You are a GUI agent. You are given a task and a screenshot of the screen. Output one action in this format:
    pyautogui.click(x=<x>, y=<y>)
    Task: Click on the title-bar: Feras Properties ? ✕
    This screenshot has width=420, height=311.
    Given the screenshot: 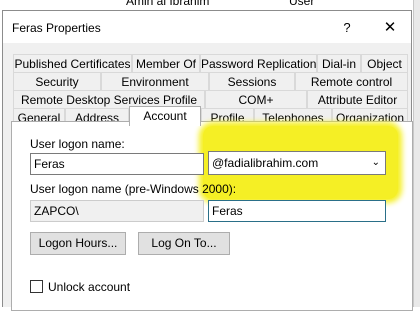 What is the action you would take?
    pyautogui.click(x=207, y=27)
    